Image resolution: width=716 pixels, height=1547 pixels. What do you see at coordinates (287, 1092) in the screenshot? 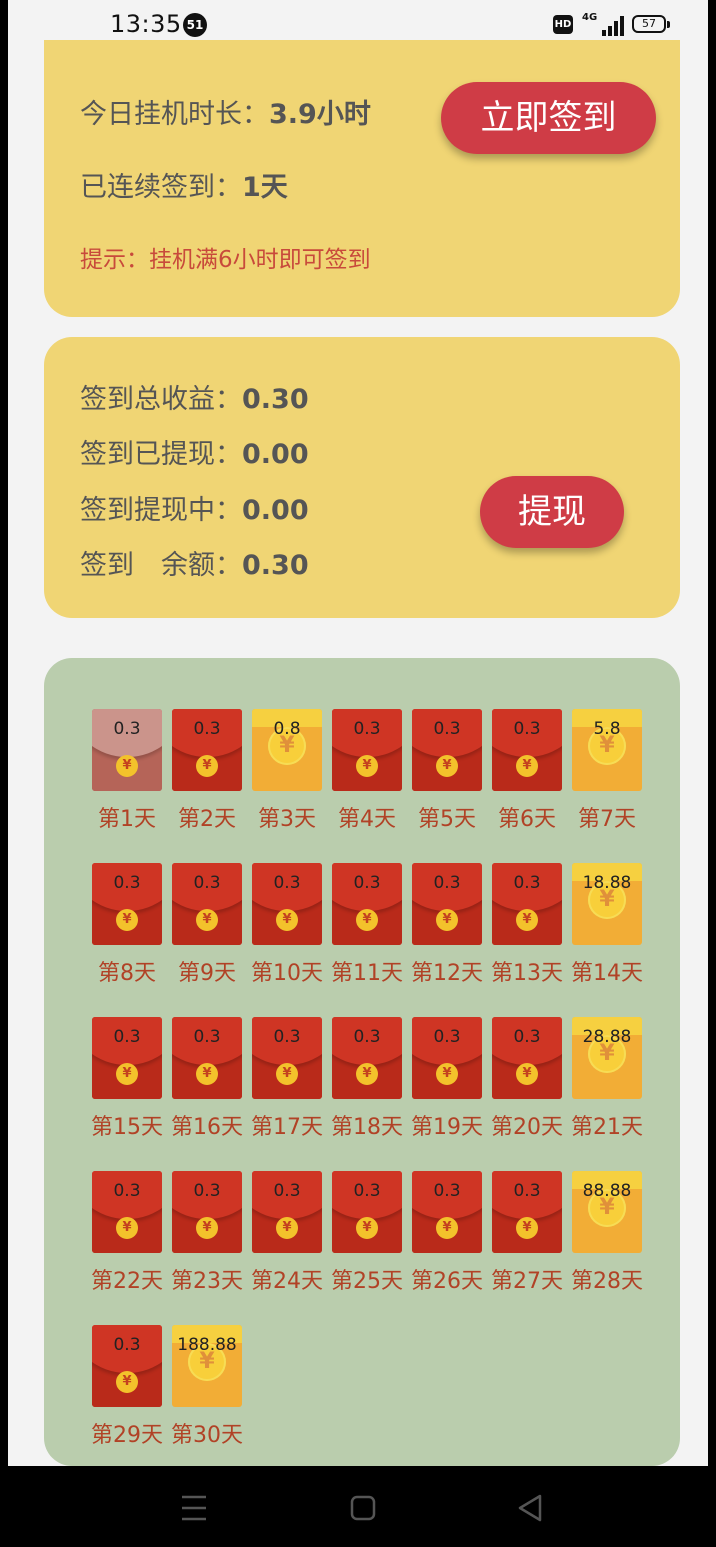
I see `calendar-day: ¥0.3 第17天` at bounding box center [287, 1092].